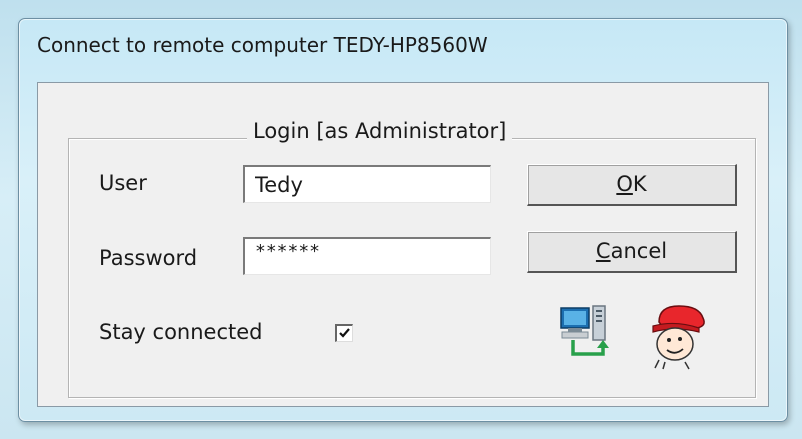  I want to click on ok-label-rest: K, so click(639, 184).